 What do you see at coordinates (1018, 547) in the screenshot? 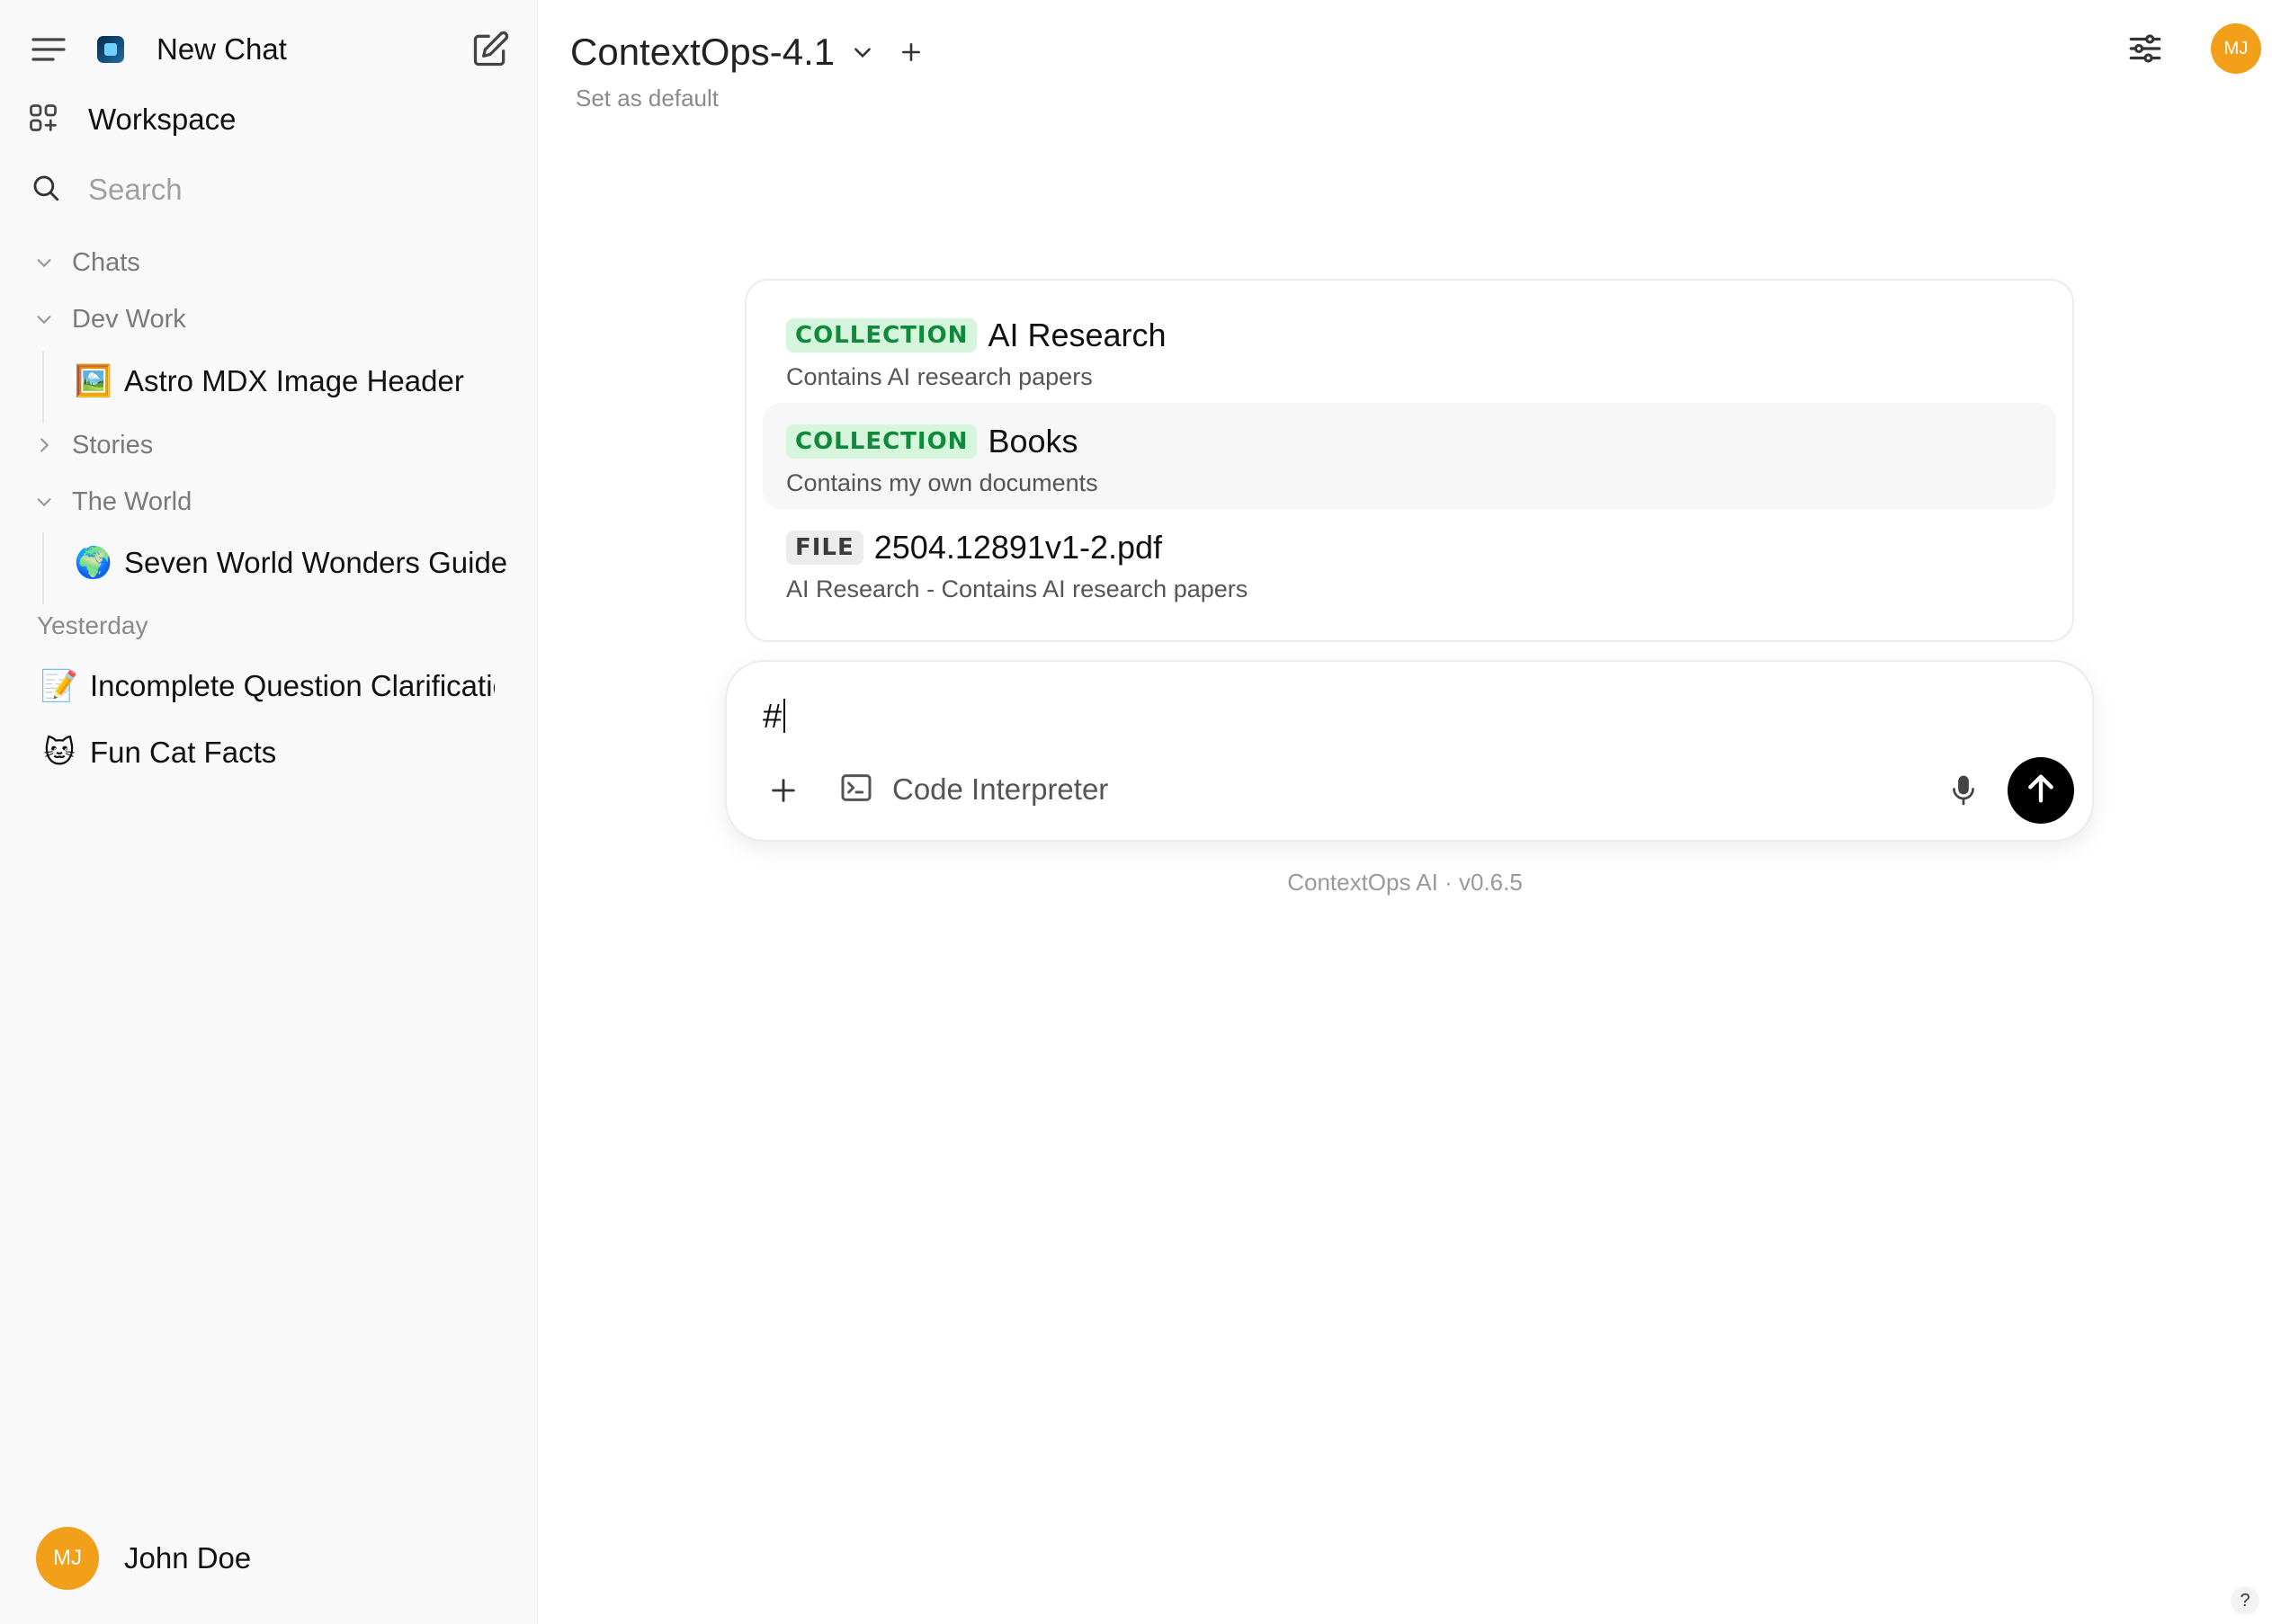
I see `suggestion-title: 2504.12891v1-2.pdf` at bounding box center [1018, 547].